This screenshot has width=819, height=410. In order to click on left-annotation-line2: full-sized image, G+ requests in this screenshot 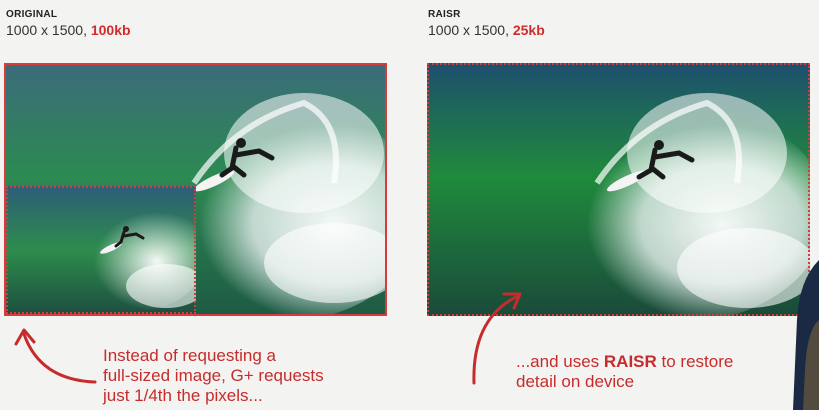, I will do `click(213, 375)`.